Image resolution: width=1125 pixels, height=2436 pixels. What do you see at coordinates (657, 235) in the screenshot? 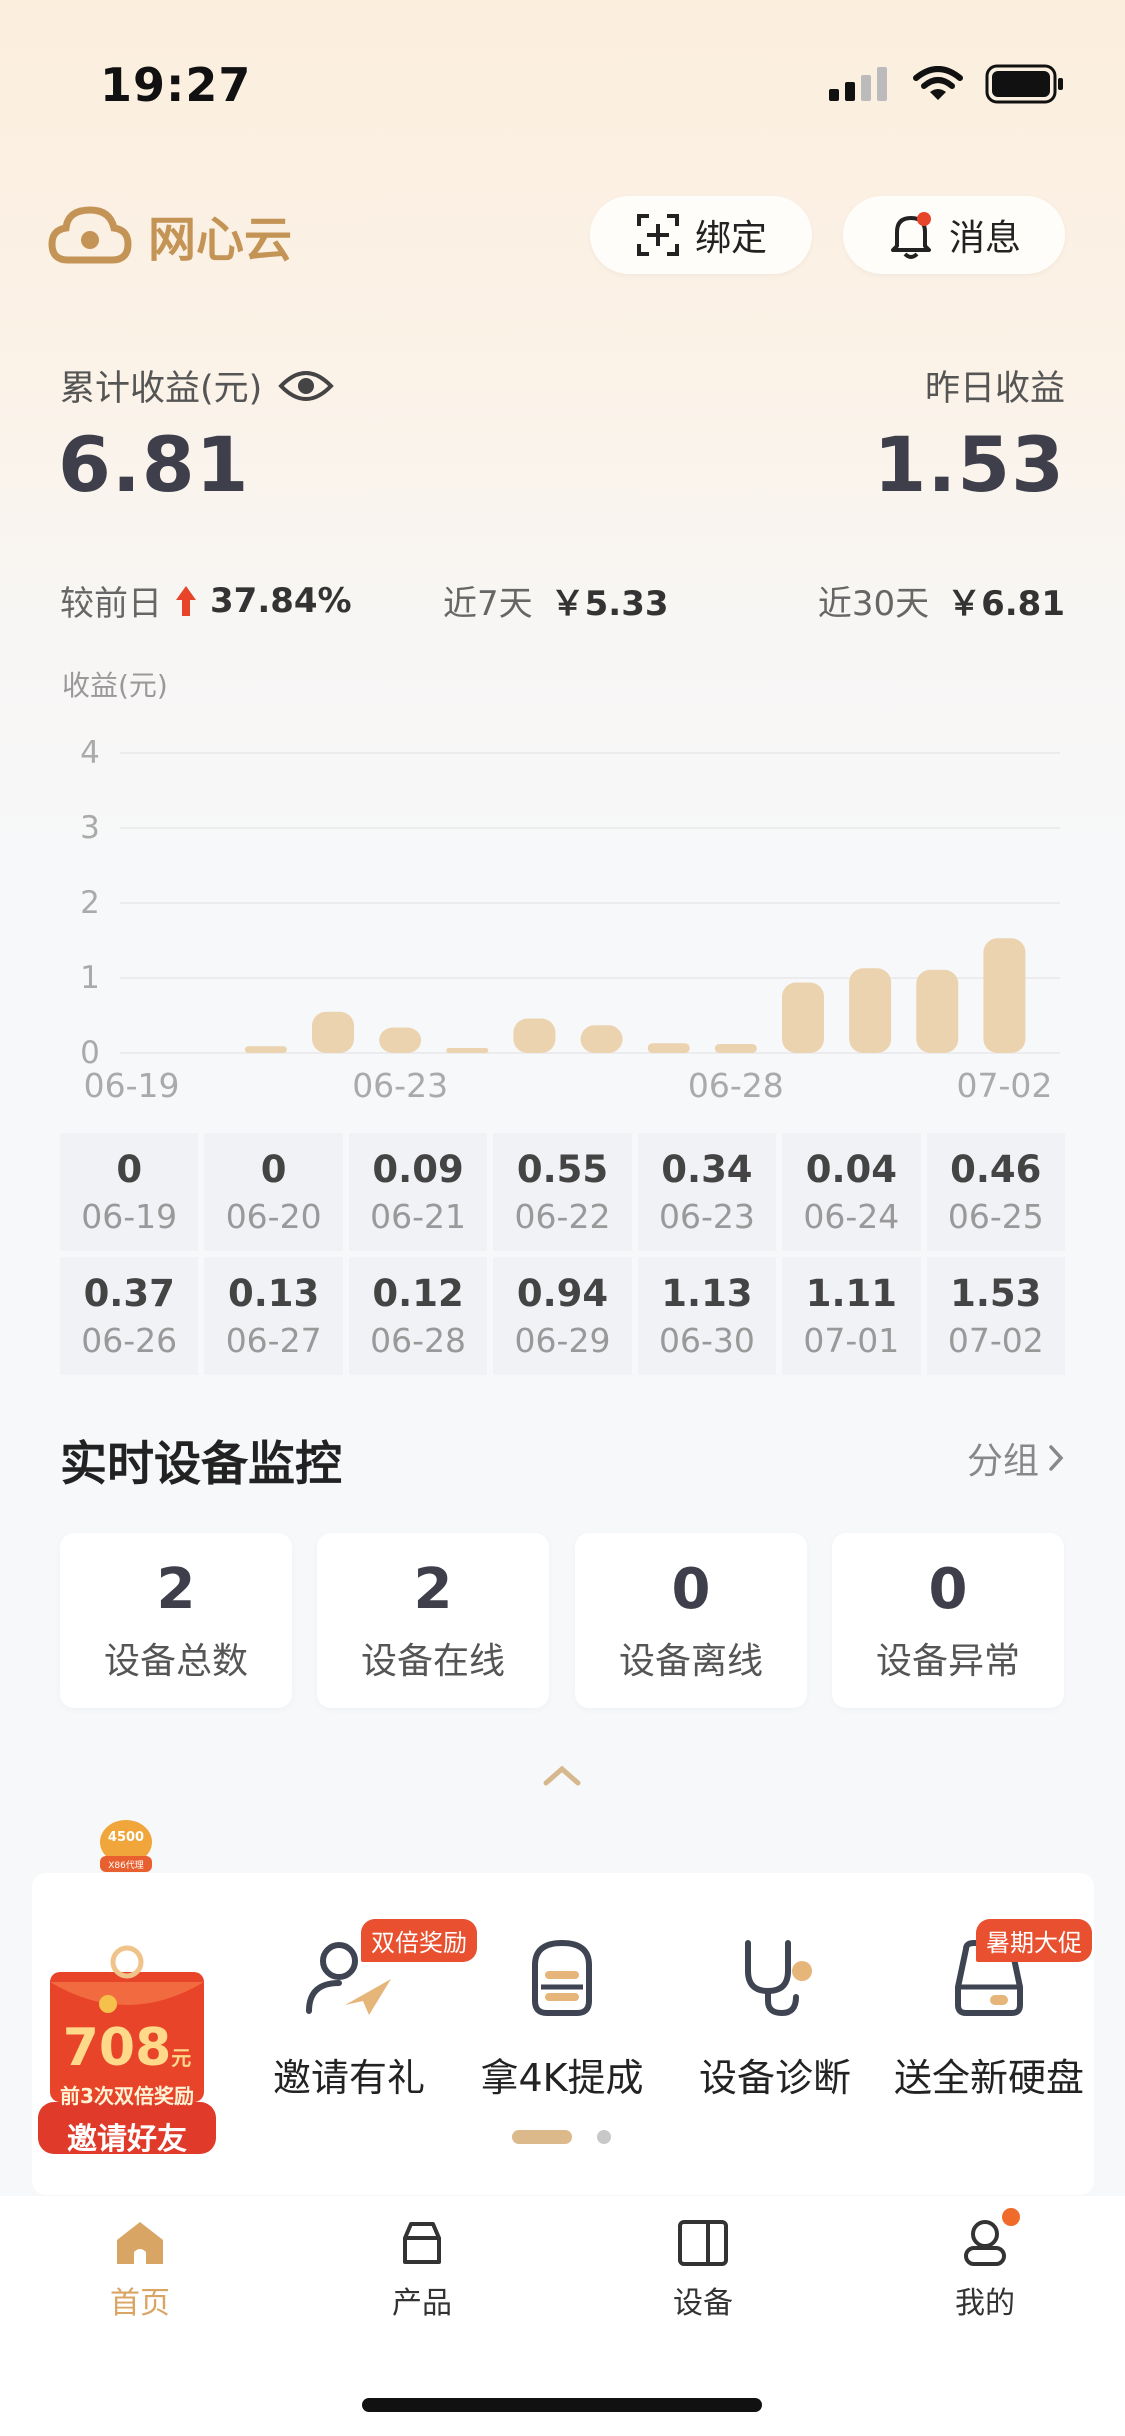
I see `scan-icon` at bounding box center [657, 235].